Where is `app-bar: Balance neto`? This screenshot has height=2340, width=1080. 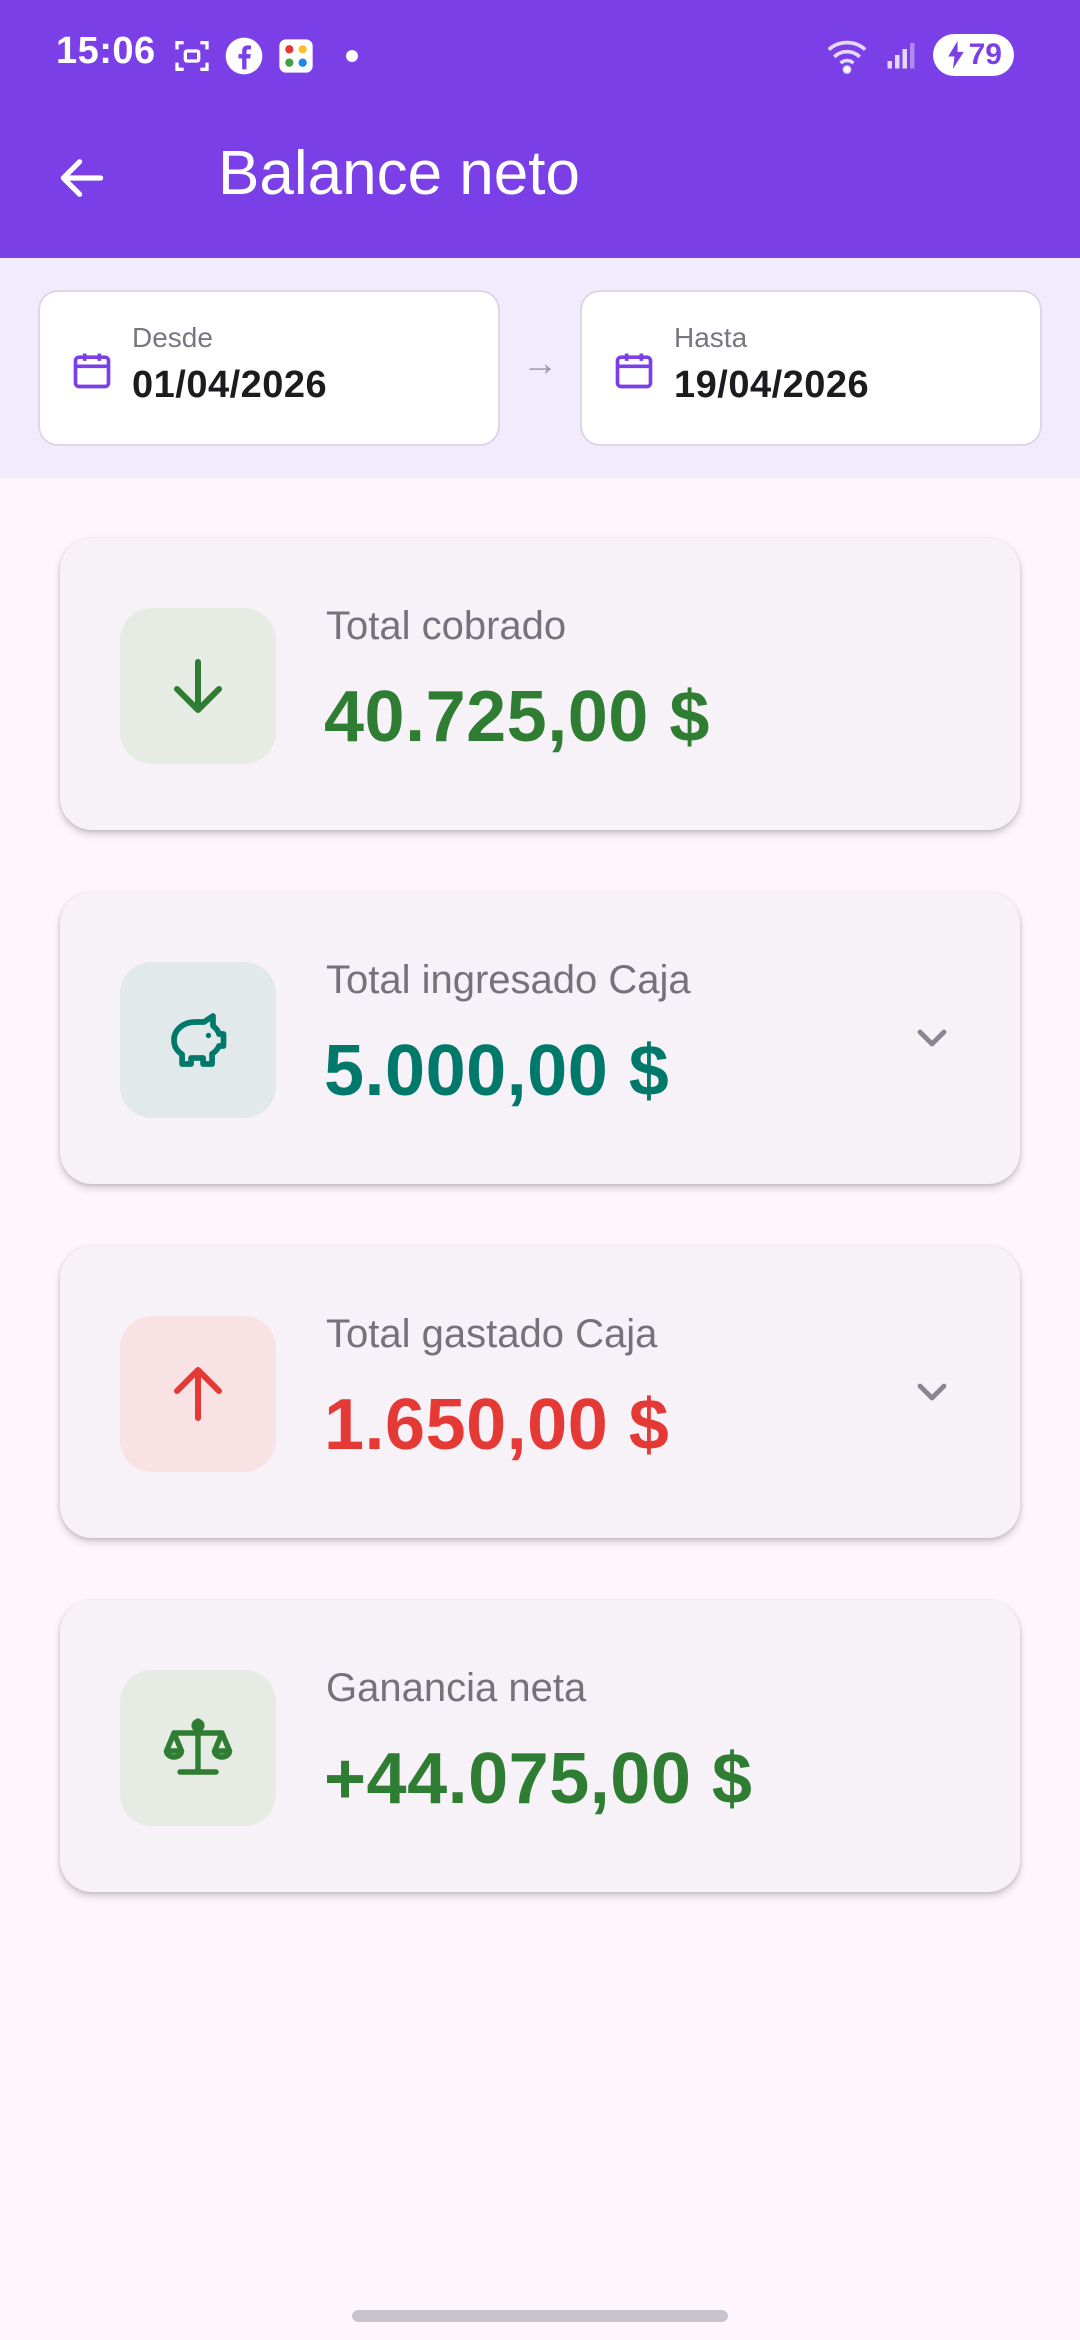 app-bar: Balance neto is located at coordinates (540, 175).